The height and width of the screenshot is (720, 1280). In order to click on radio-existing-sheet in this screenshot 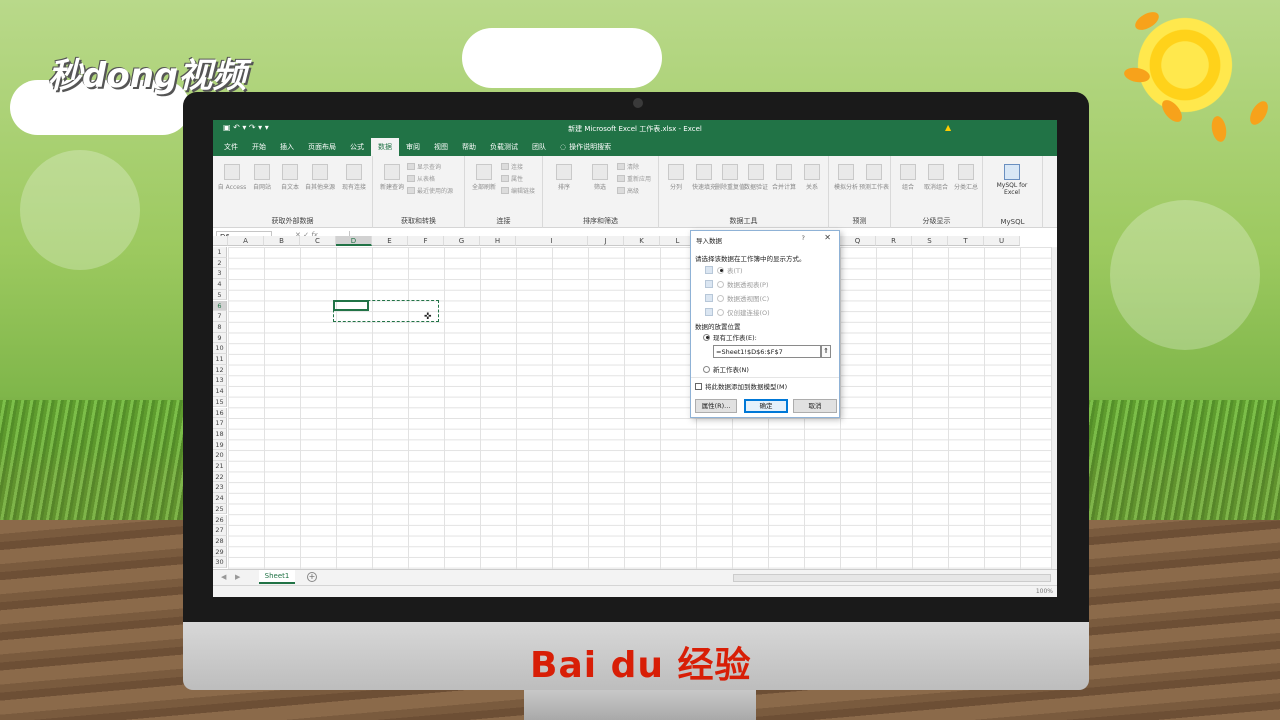, I will do `click(706, 337)`.